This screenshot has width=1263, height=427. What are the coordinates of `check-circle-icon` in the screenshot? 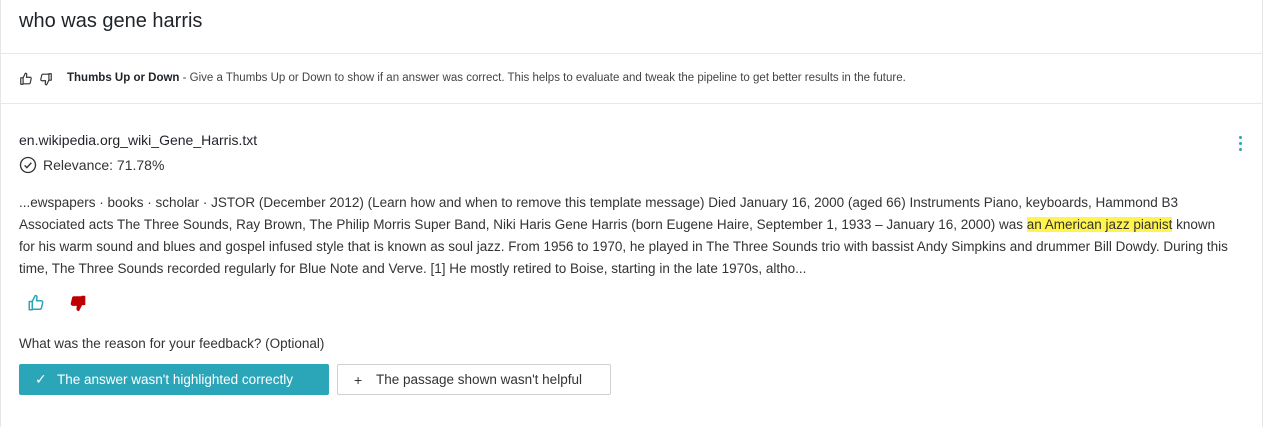 It's located at (28, 165).